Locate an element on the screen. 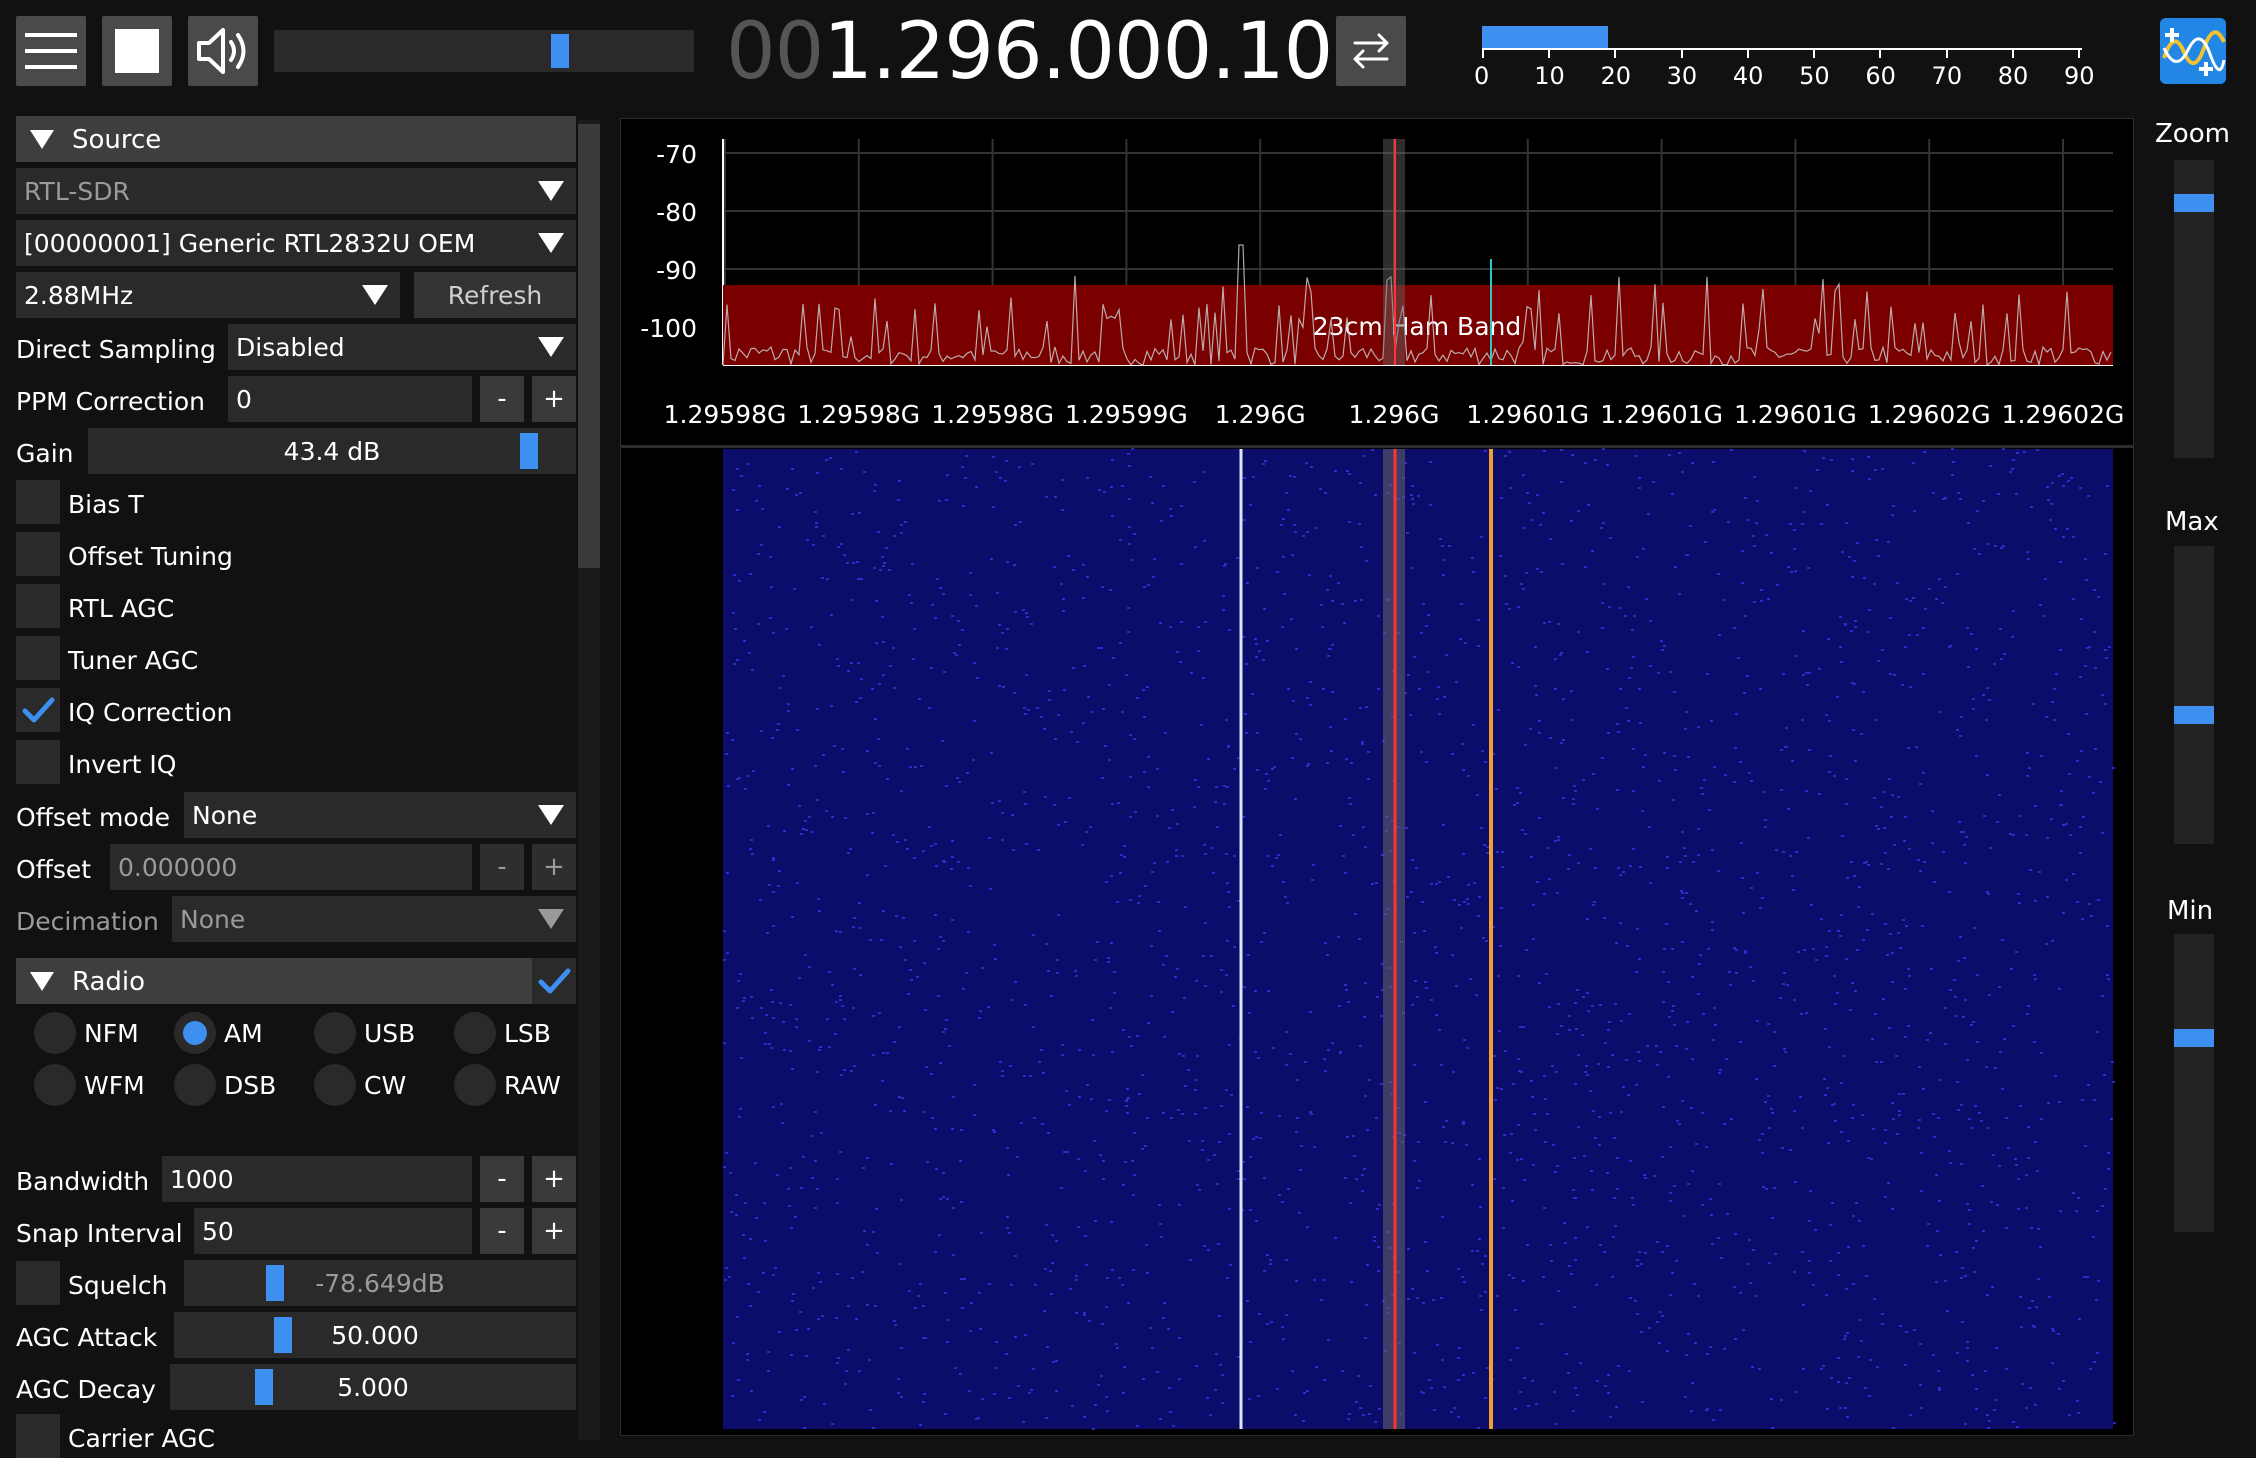 Image resolution: width=2256 pixels, height=1458 pixels. snr-tick-label: 80 is located at coordinates (2013, 76).